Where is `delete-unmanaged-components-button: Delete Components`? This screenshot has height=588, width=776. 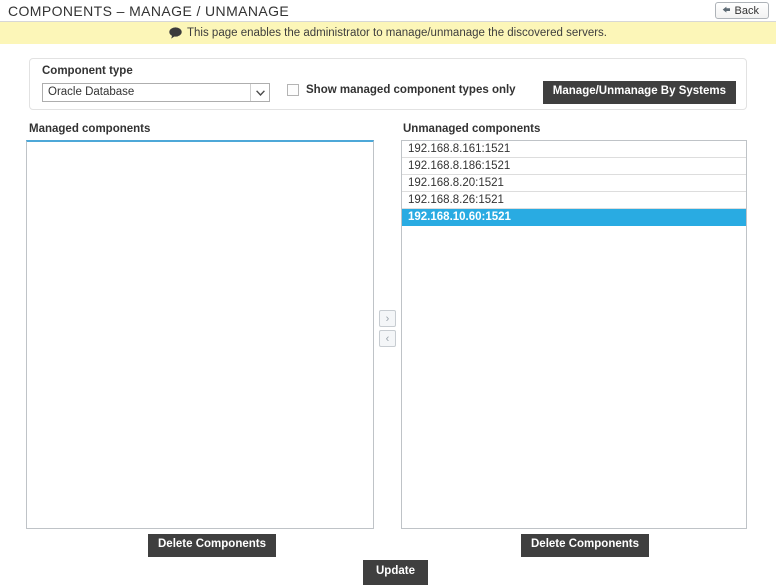 delete-unmanaged-components-button: Delete Components is located at coordinates (585, 545).